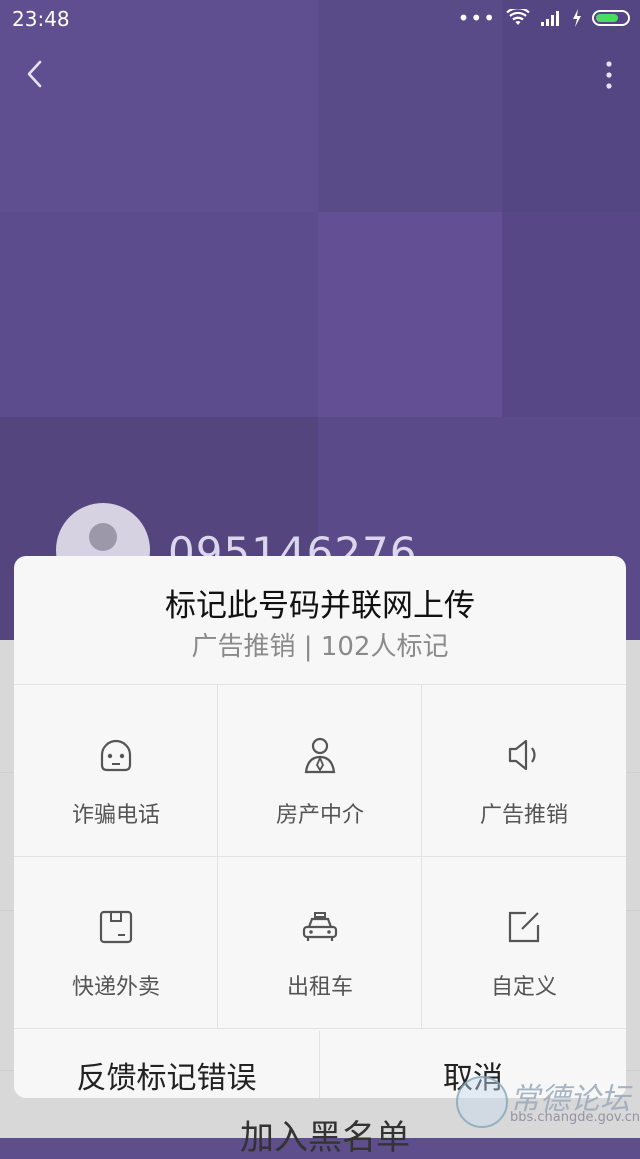 This screenshot has width=640, height=1159. Describe the element at coordinates (116, 755) in the screenshot. I see `fraud-mask-icon` at that location.